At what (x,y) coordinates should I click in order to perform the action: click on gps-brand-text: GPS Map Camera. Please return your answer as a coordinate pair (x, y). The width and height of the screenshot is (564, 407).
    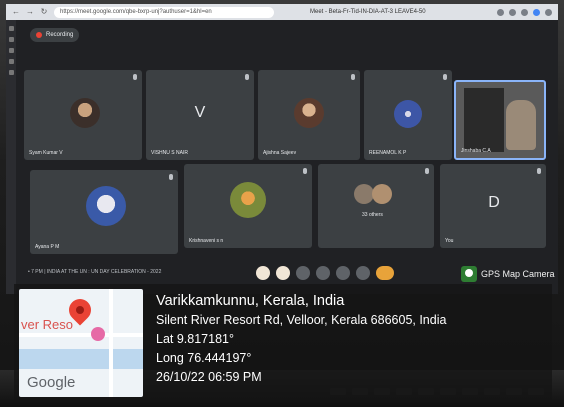
    Looking at the image, I should click on (518, 274).